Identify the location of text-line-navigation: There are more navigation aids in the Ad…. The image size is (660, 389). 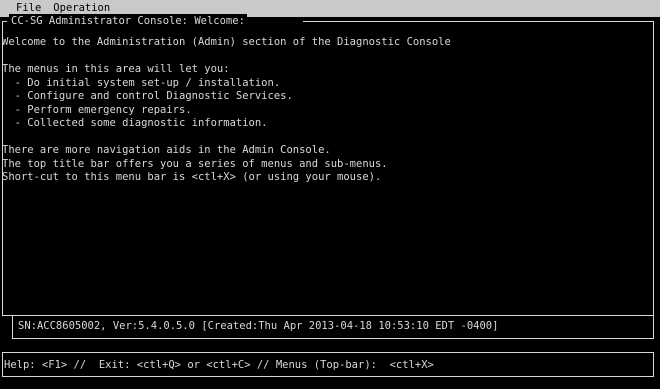
(166, 150).